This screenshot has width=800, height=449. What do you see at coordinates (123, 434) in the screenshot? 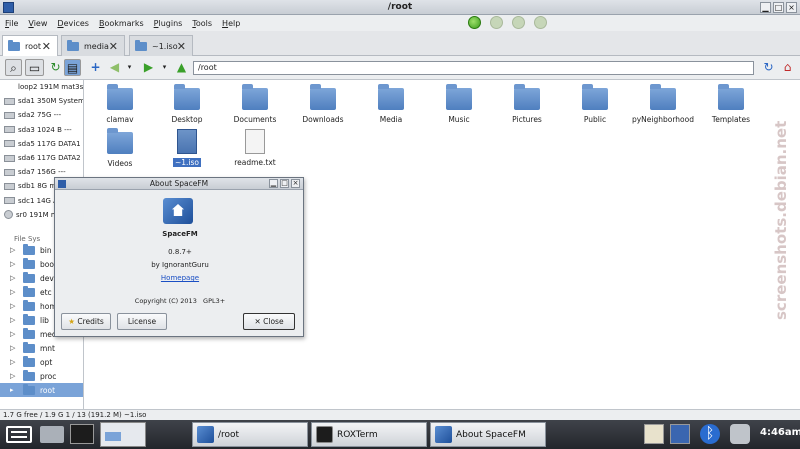
I see `workspace-pager` at bounding box center [123, 434].